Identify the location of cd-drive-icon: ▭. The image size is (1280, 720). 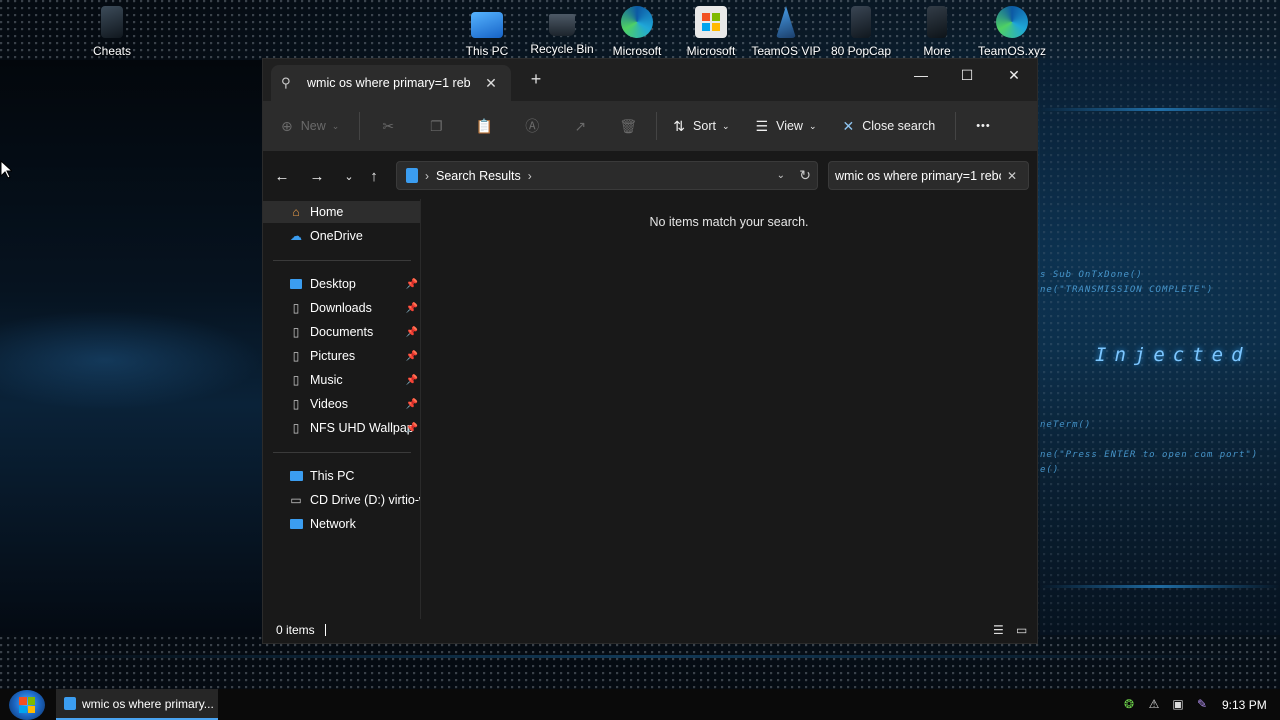
(296, 500).